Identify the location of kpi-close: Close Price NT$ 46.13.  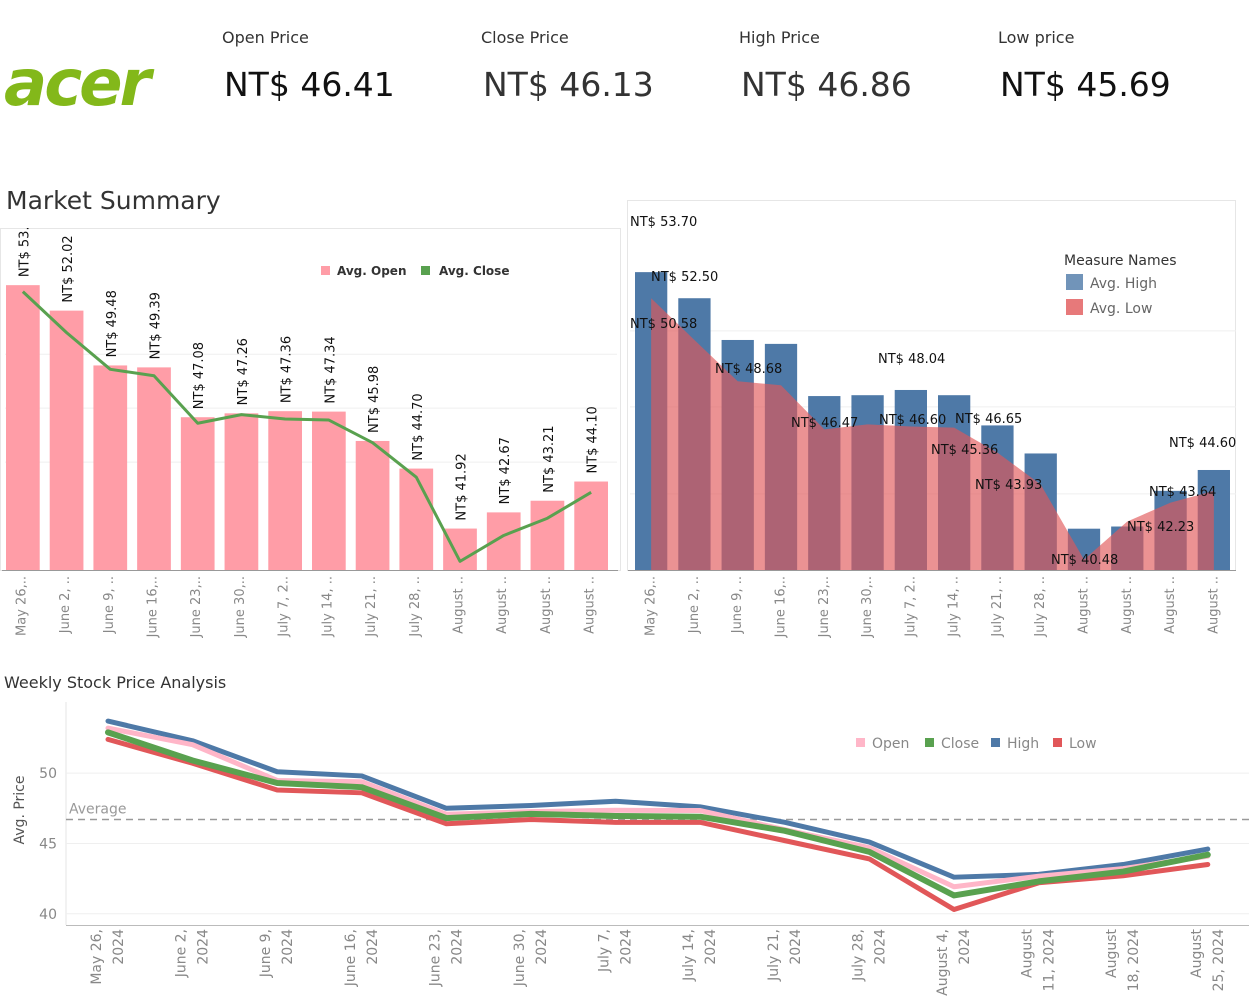
(567, 66).